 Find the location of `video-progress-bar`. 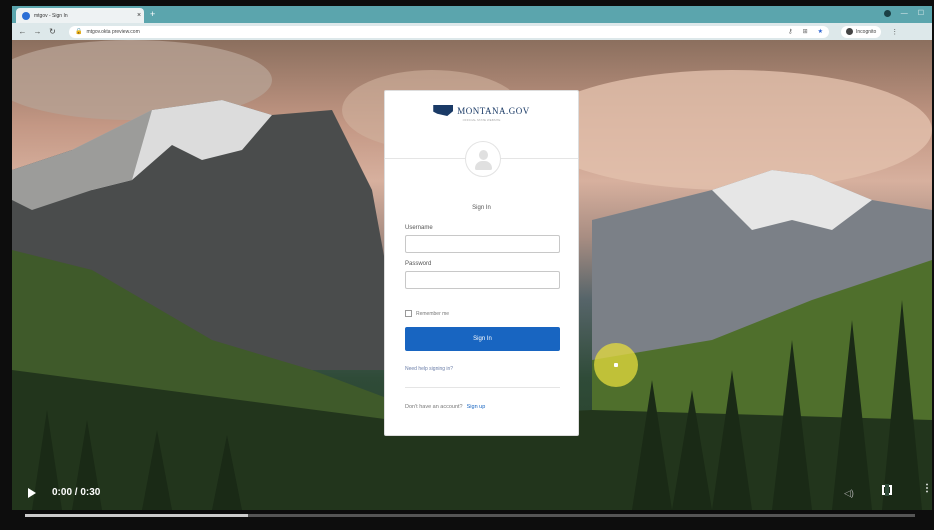

video-progress-bar is located at coordinates (470, 515).